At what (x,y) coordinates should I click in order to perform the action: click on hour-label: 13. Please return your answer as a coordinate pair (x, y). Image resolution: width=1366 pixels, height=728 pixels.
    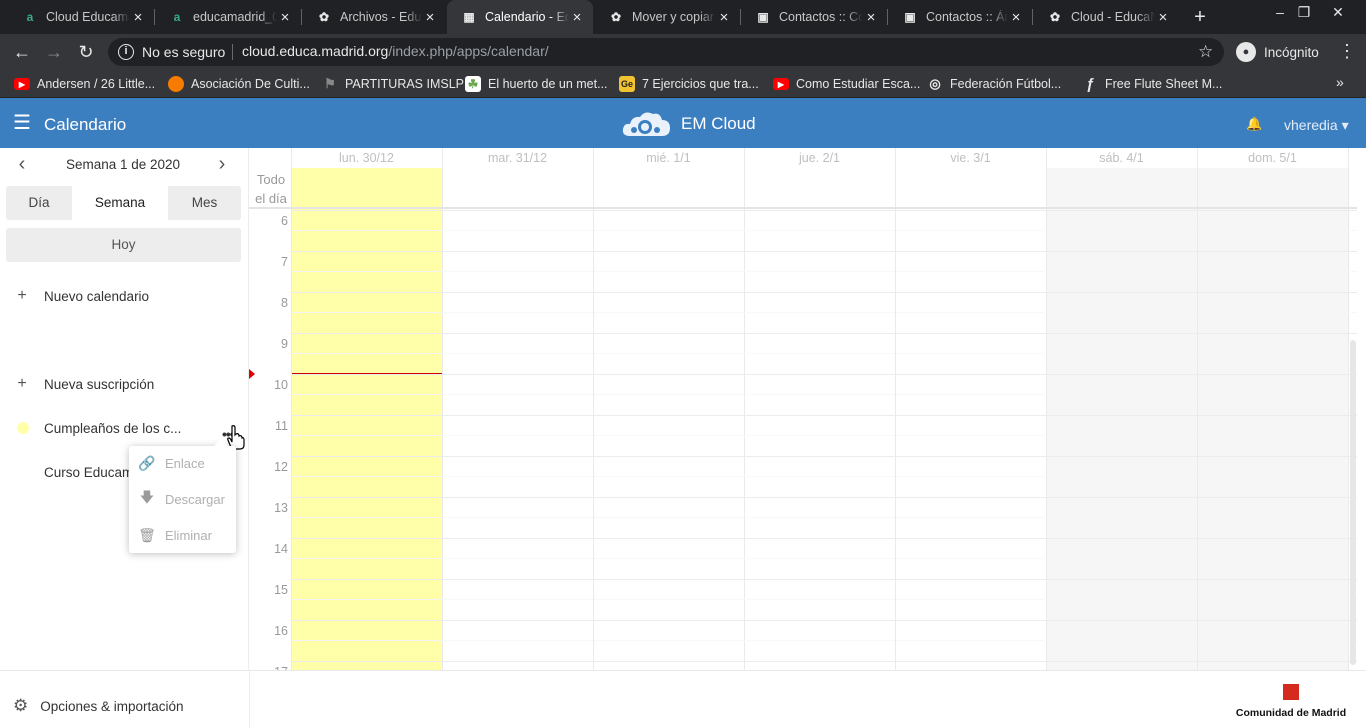
    Looking at the image, I should click on (281, 508).